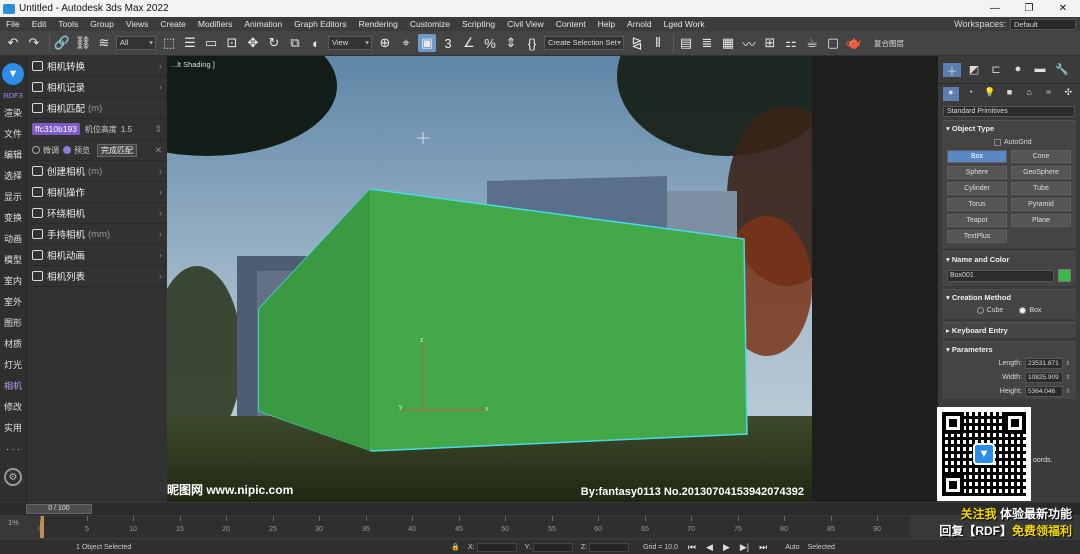 Image resolution: width=1080 pixels, height=554 pixels. What do you see at coordinates (13, 176) in the screenshot?
I see `sidebar-item-select: 选择` at bounding box center [13, 176].